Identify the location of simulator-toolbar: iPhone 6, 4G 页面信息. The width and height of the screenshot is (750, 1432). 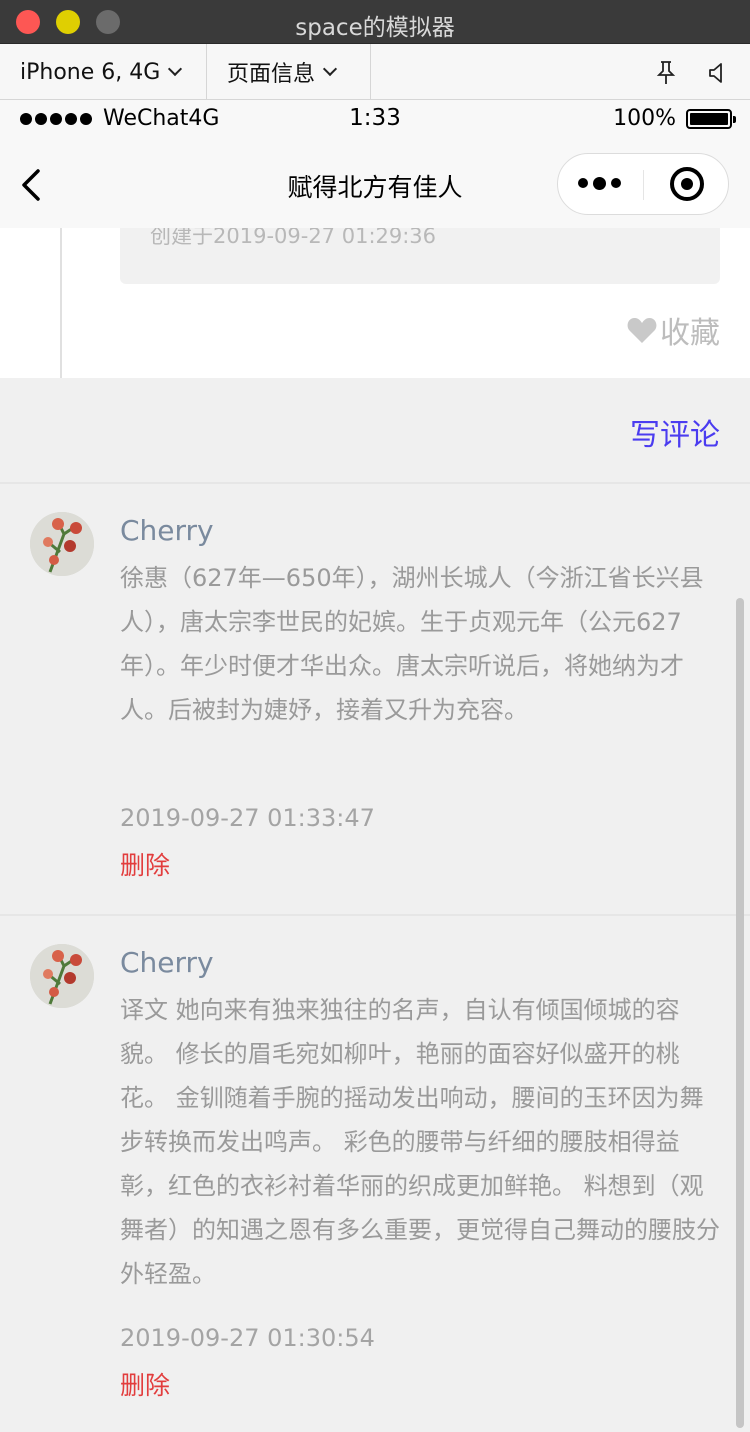
(375, 72).